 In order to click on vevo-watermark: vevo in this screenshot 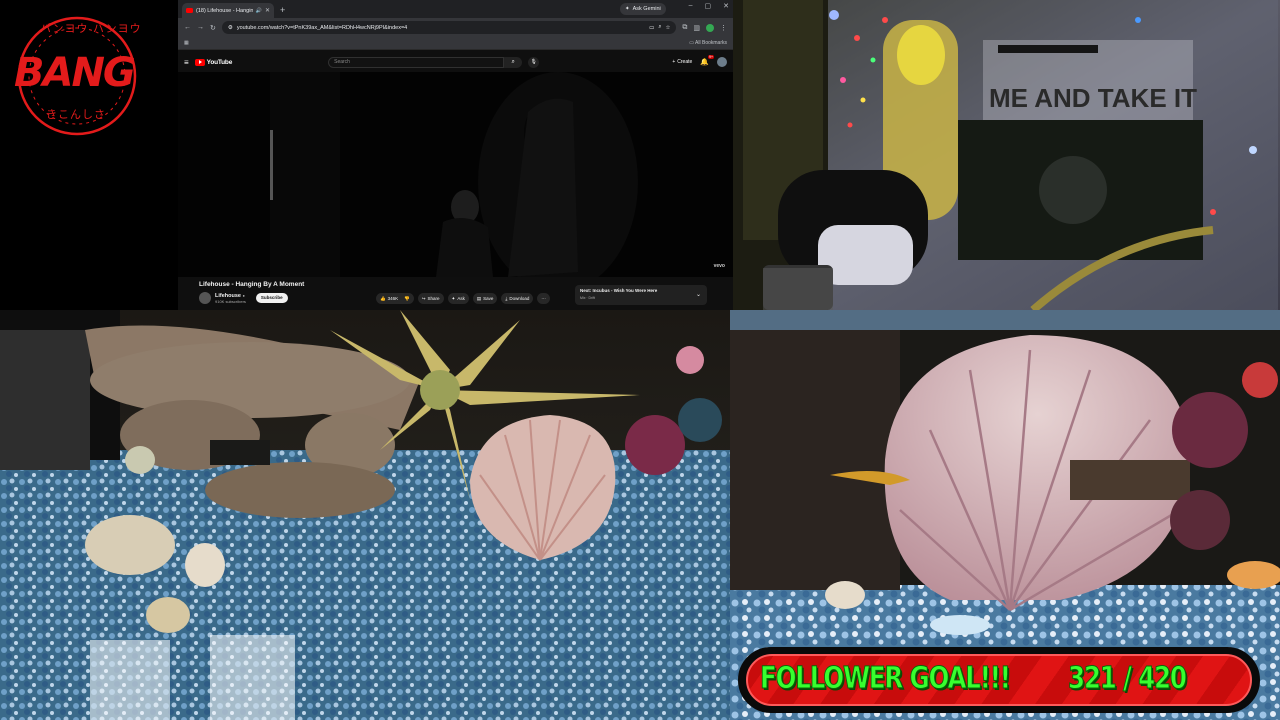, I will do `click(719, 266)`.